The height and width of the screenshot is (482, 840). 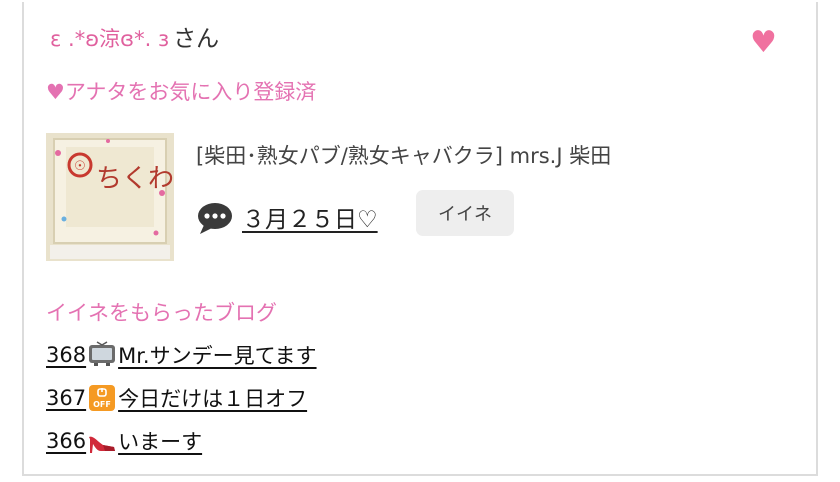 What do you see at coordinates (102, 398) in the screenshot?
I see `off-icon: OFF` at bounding box center [102, 398].